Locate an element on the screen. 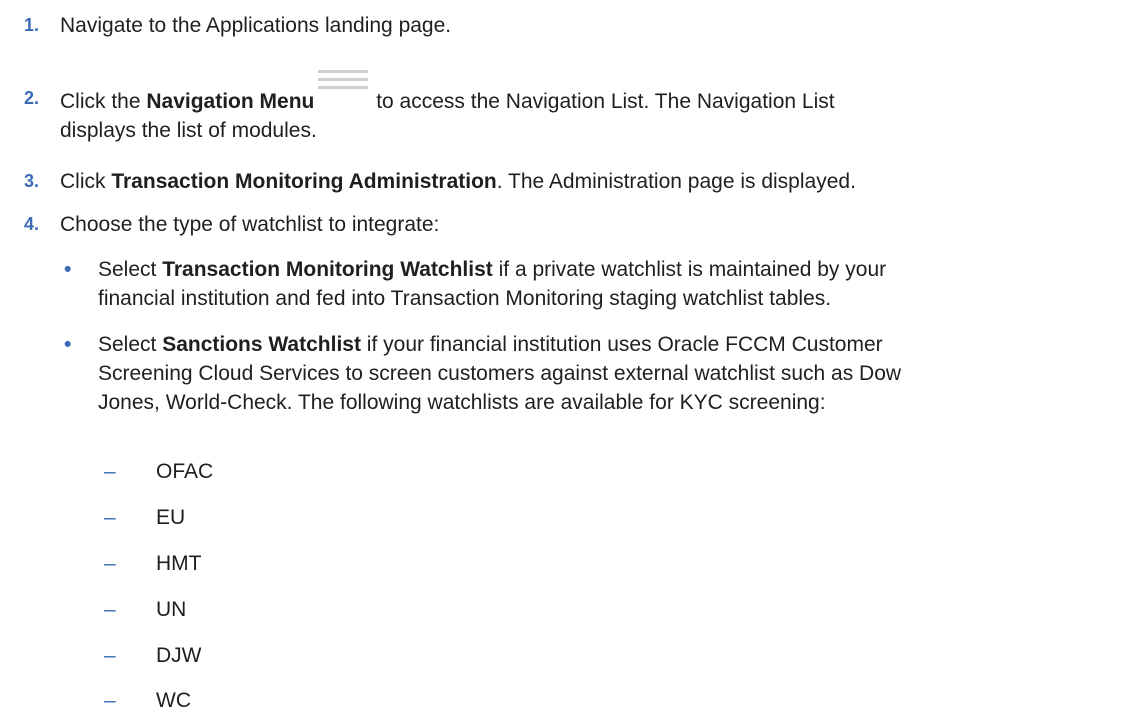 The width and height of the screenshot is (1142, 717). watchlist-name: OFAC is located at coordinates (185, 471).